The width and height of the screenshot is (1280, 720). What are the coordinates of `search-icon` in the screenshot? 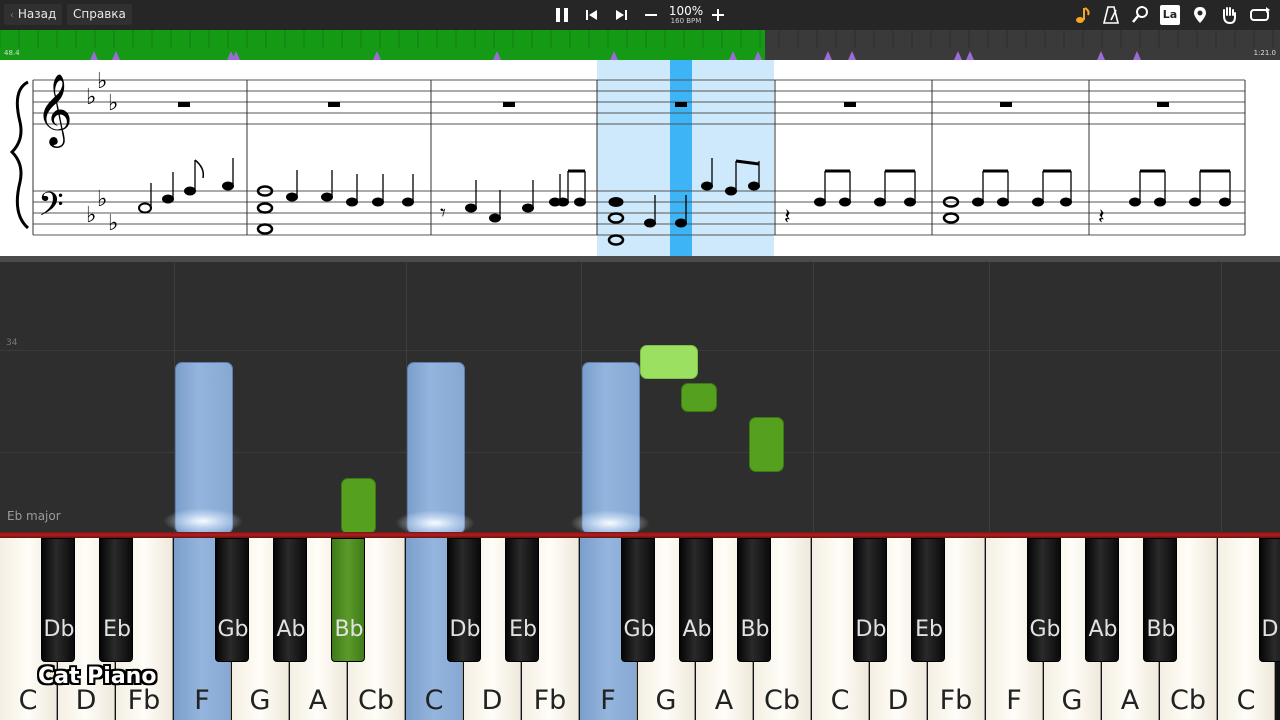 It's located at (1140, 15).